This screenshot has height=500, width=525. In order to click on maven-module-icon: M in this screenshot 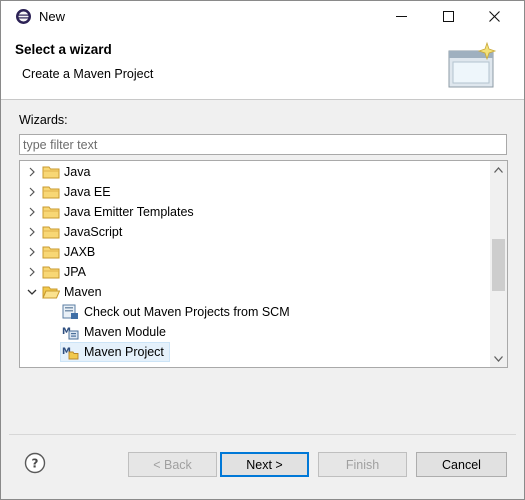, I will do `click(70, 333)`.